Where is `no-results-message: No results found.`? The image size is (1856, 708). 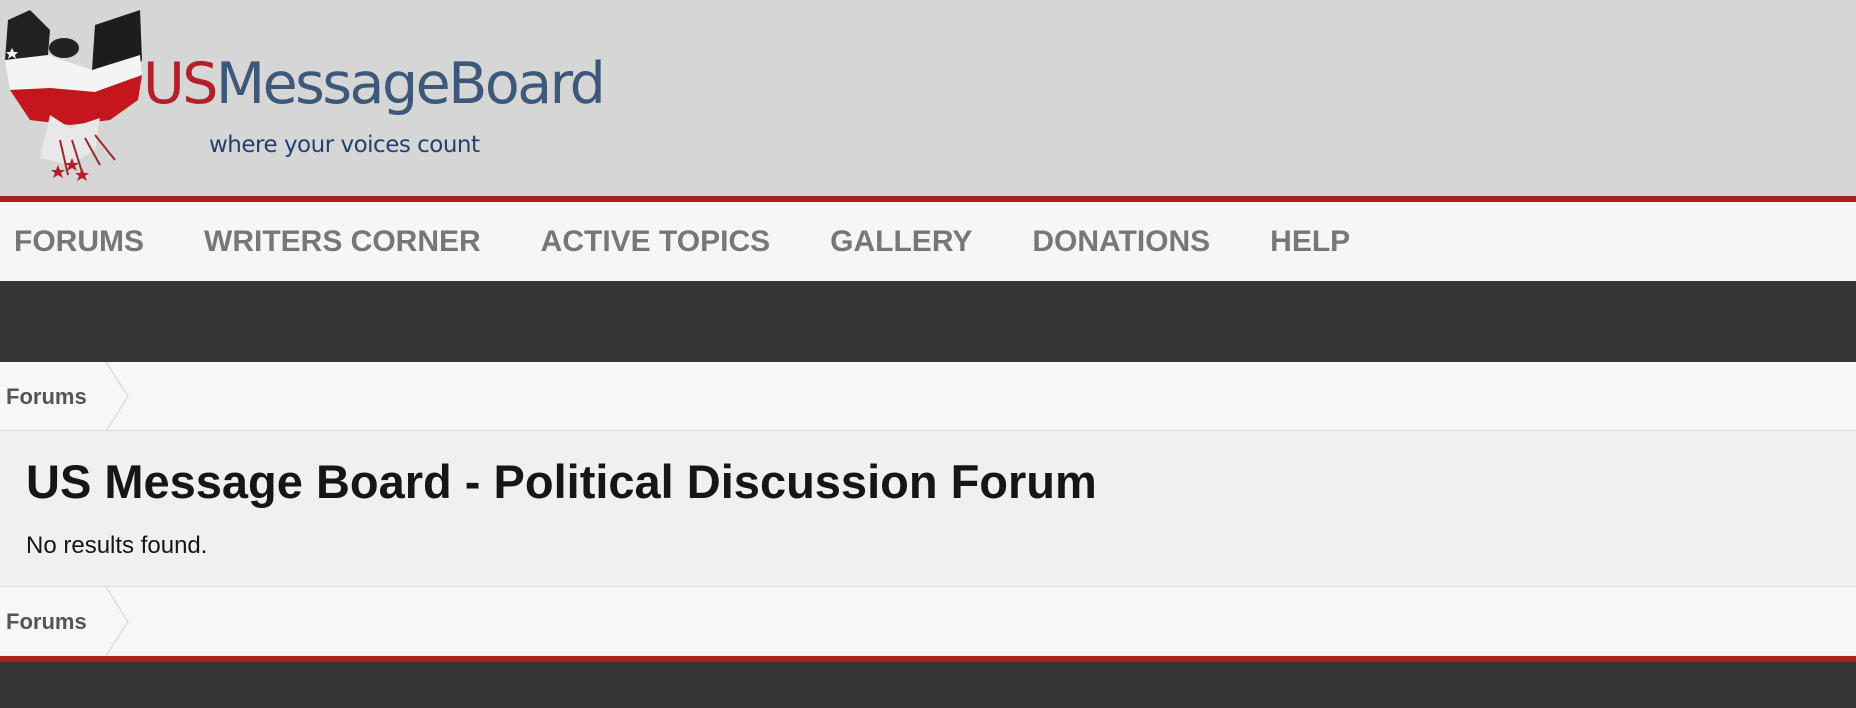 no-results-message: No results found. is located at coordinates (117, 545).